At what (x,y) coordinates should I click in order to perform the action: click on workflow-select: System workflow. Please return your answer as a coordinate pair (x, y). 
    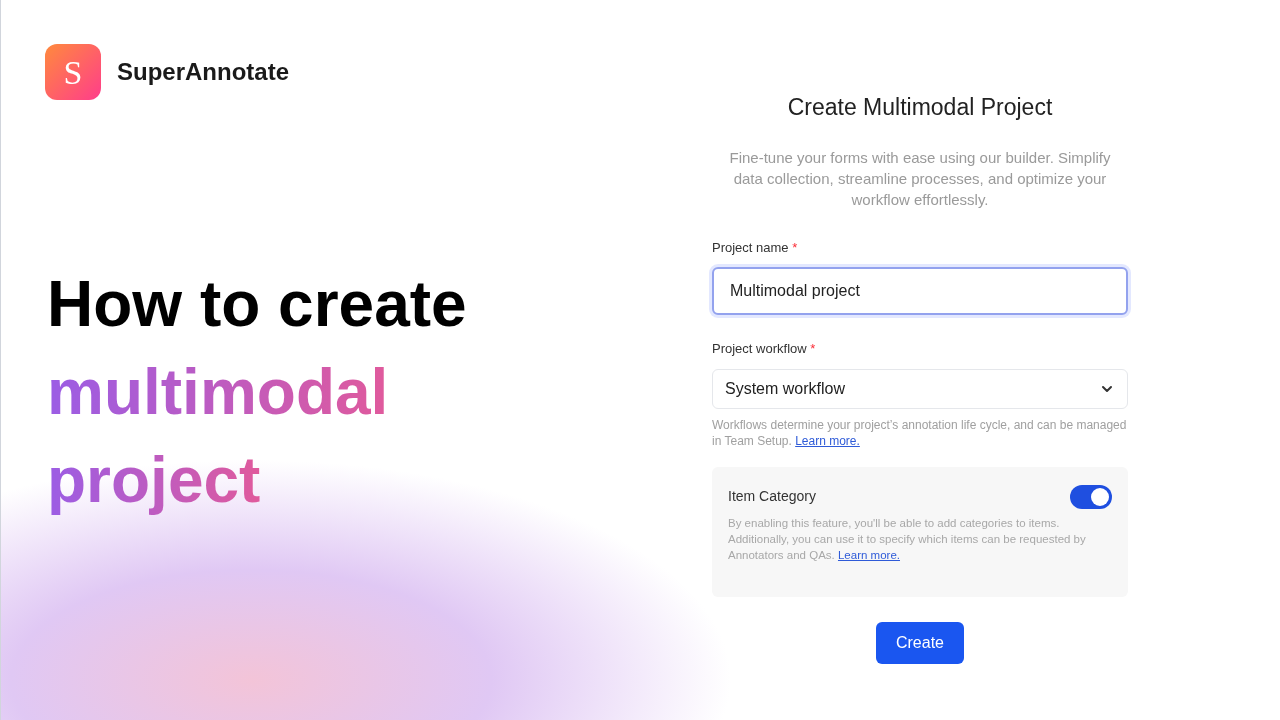
    Looking at the image, I should click on (920, 388).